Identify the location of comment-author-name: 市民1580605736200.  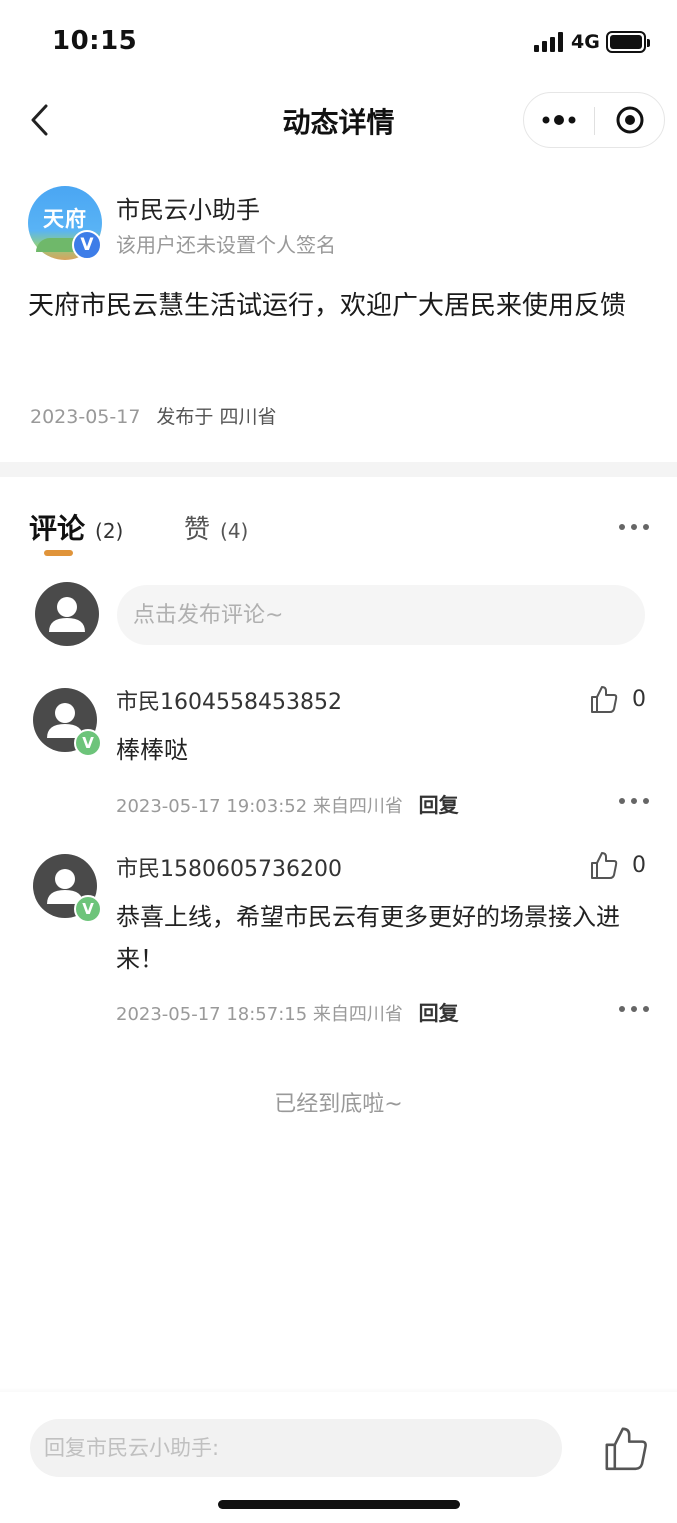
(229, 867).